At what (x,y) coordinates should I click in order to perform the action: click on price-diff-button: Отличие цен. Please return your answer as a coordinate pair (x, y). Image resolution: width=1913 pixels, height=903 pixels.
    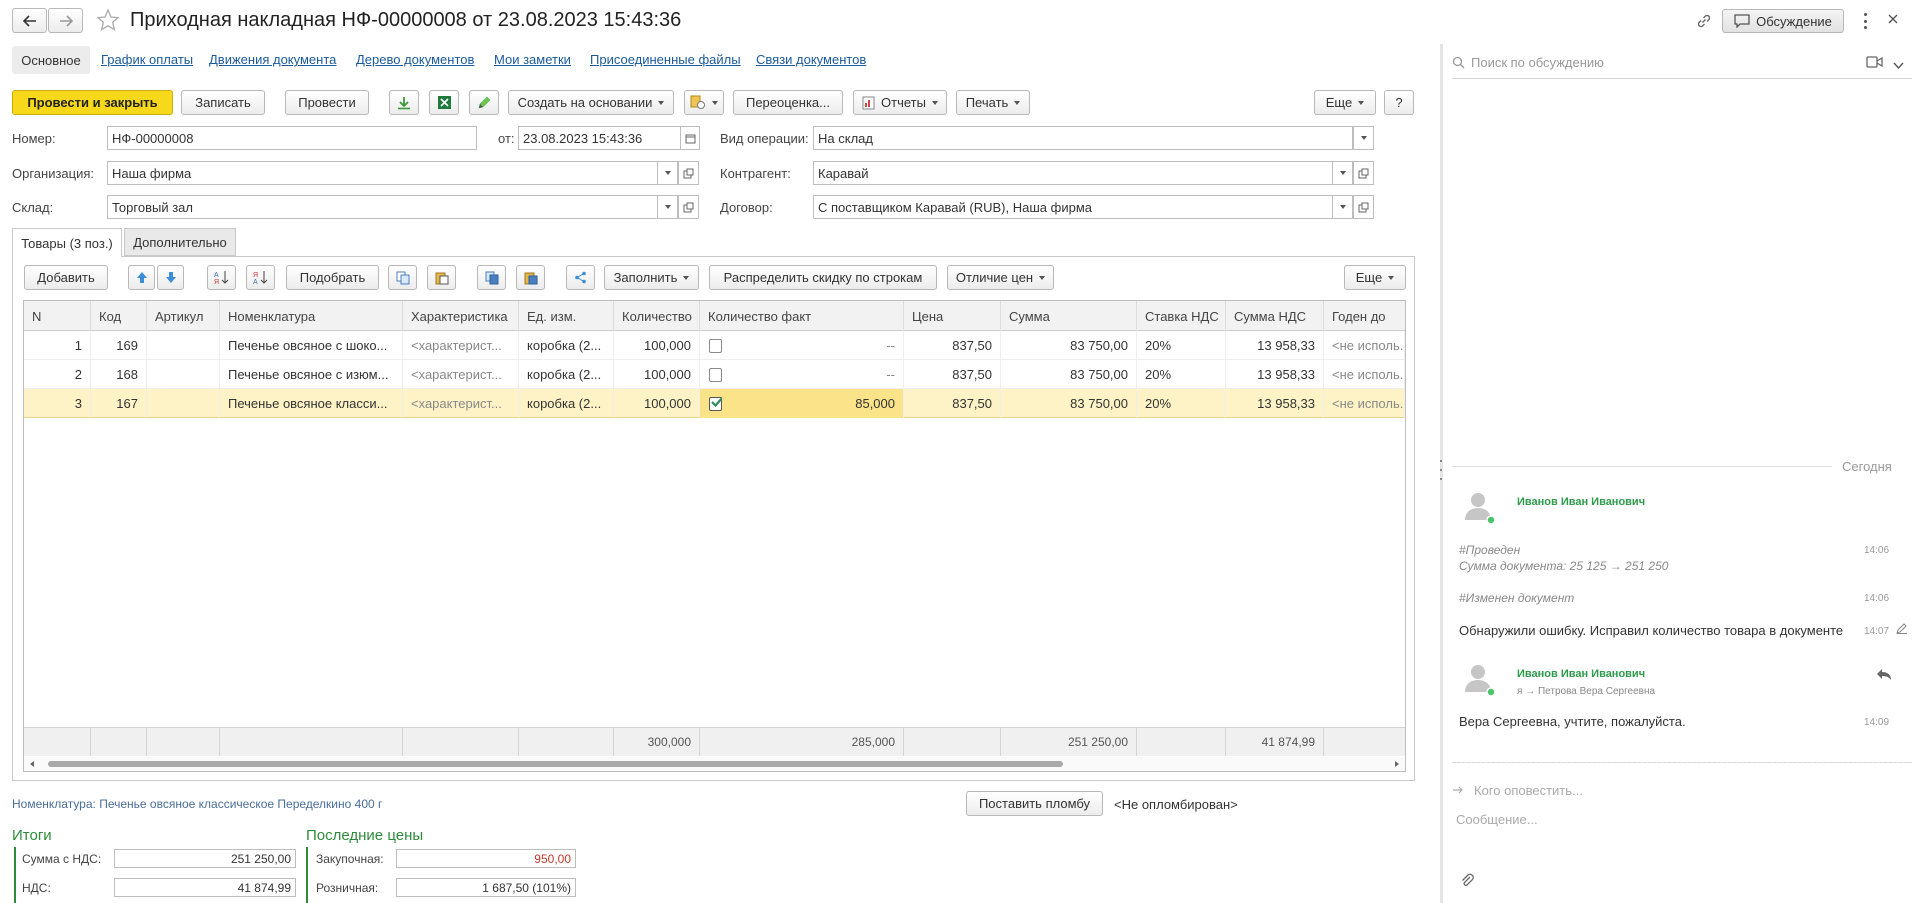
    Looking at the image, I should click on (1000, 277).